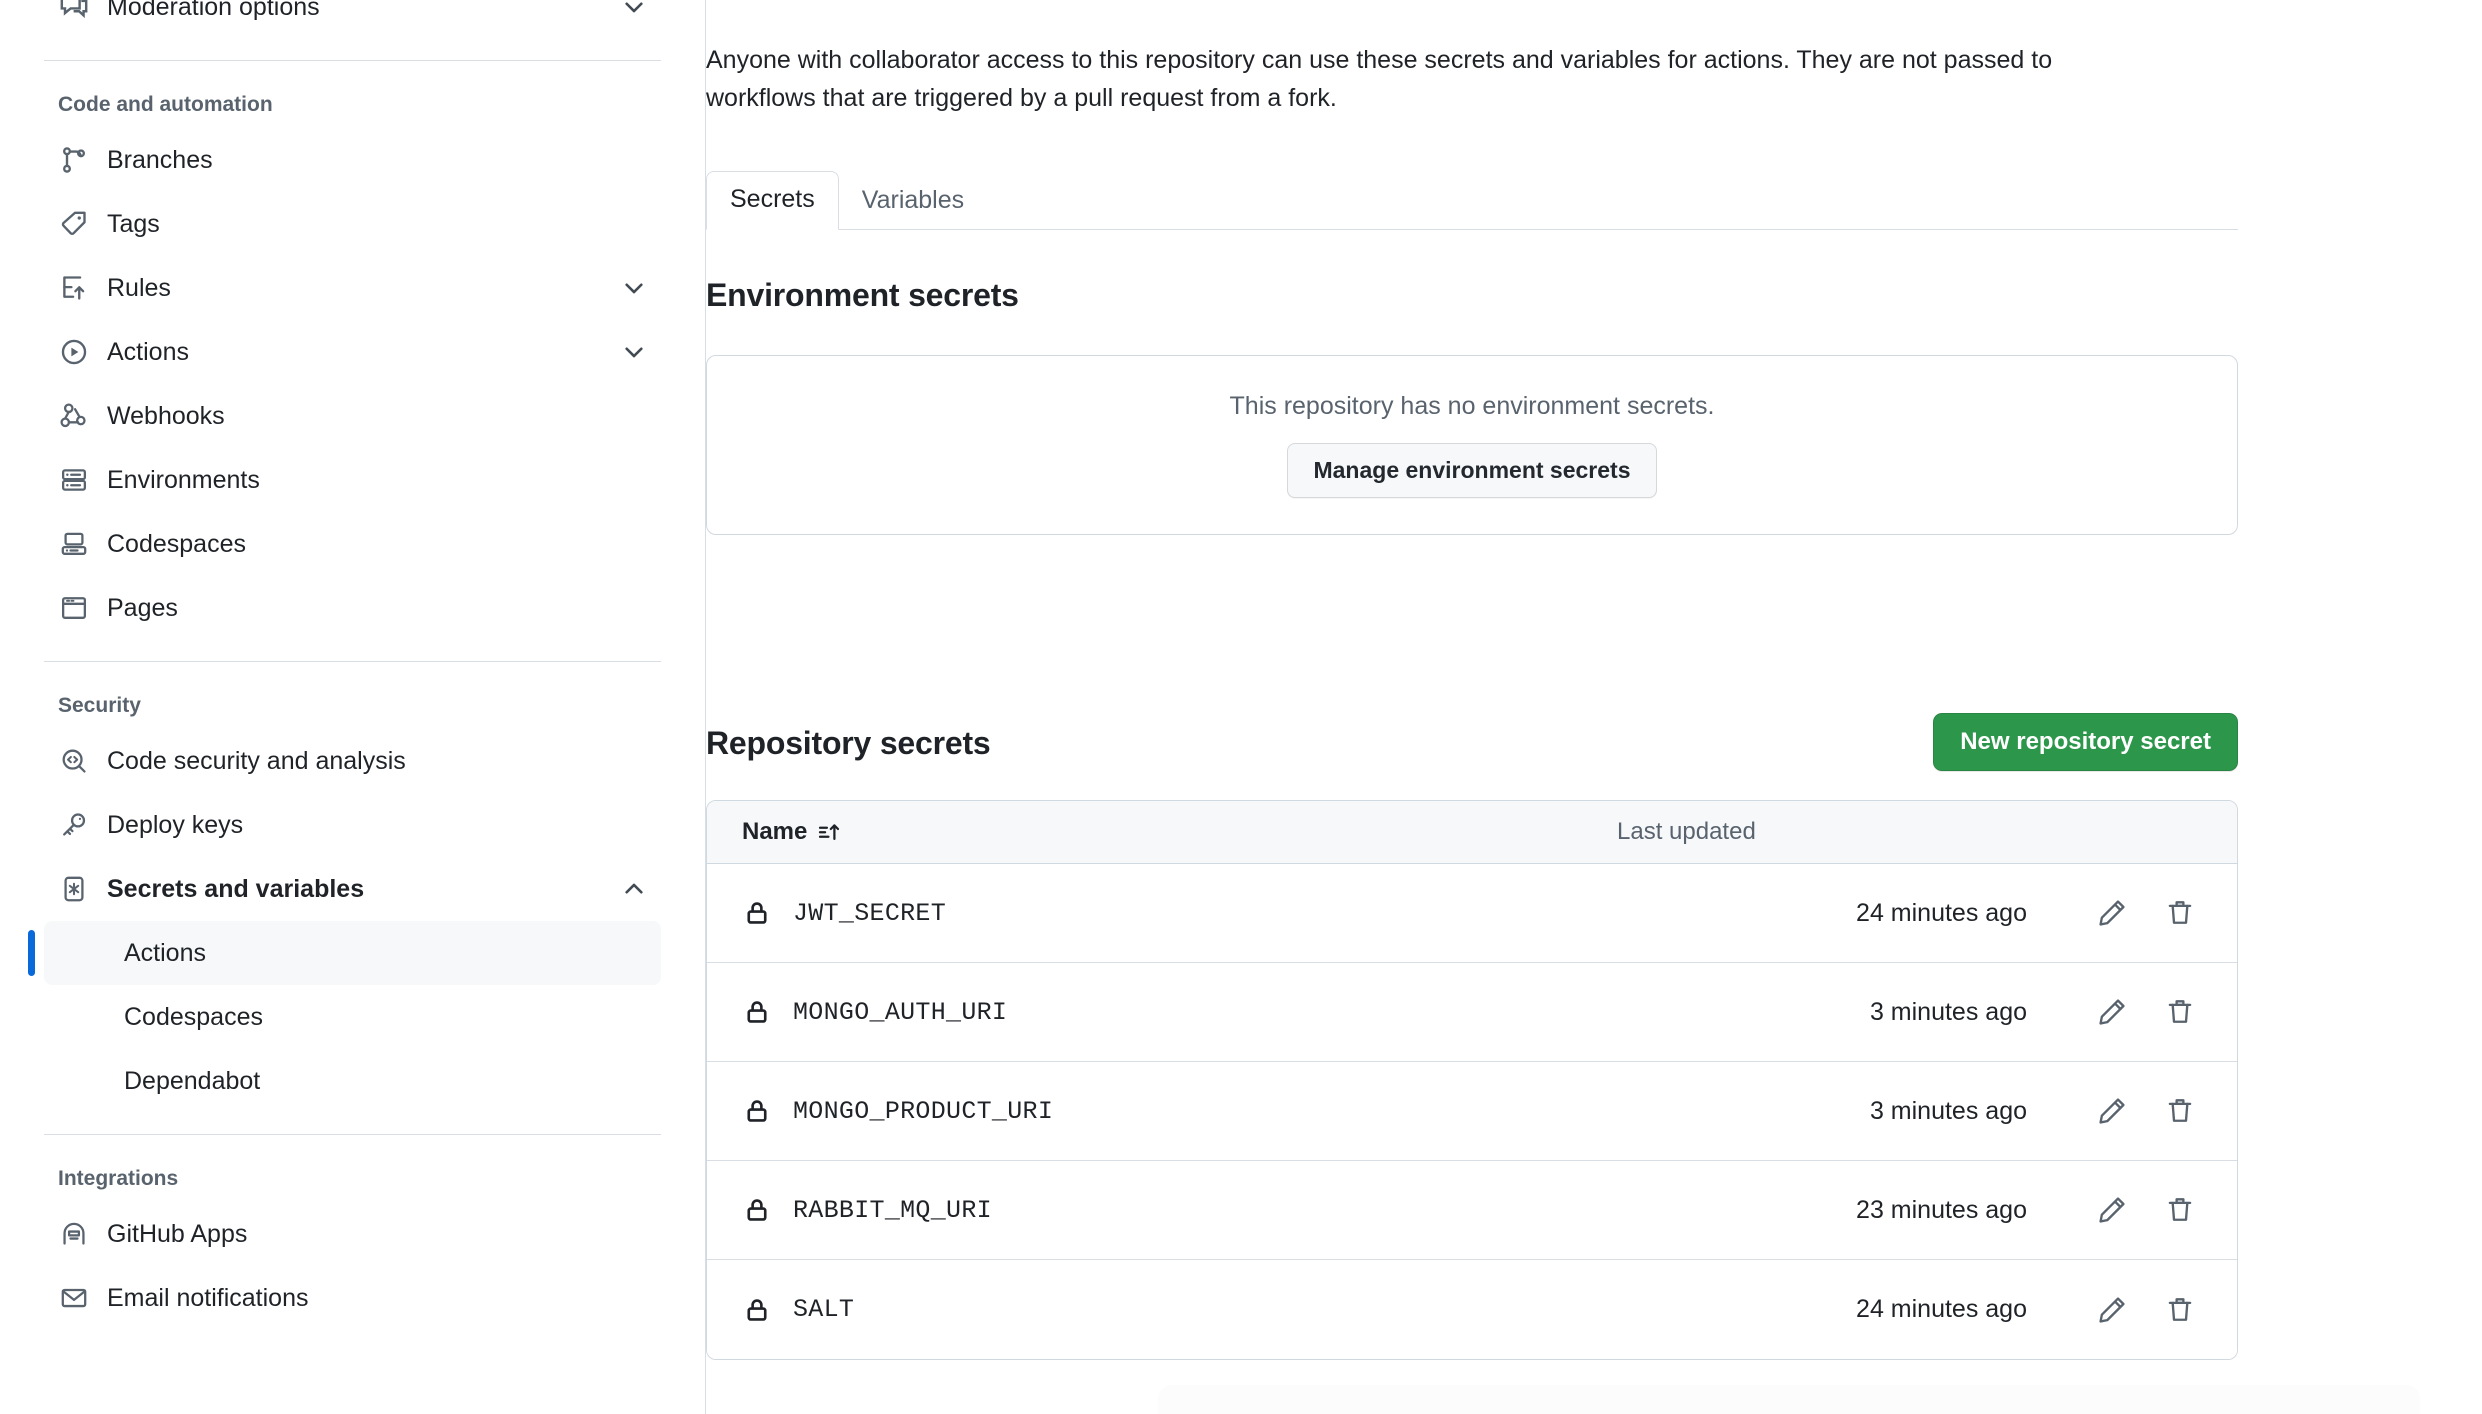 The image size is (2482, 1414). Describe the element at coordinates (772, 200) in the screenshot. I see `tab-secrets: Secrets` at that location.